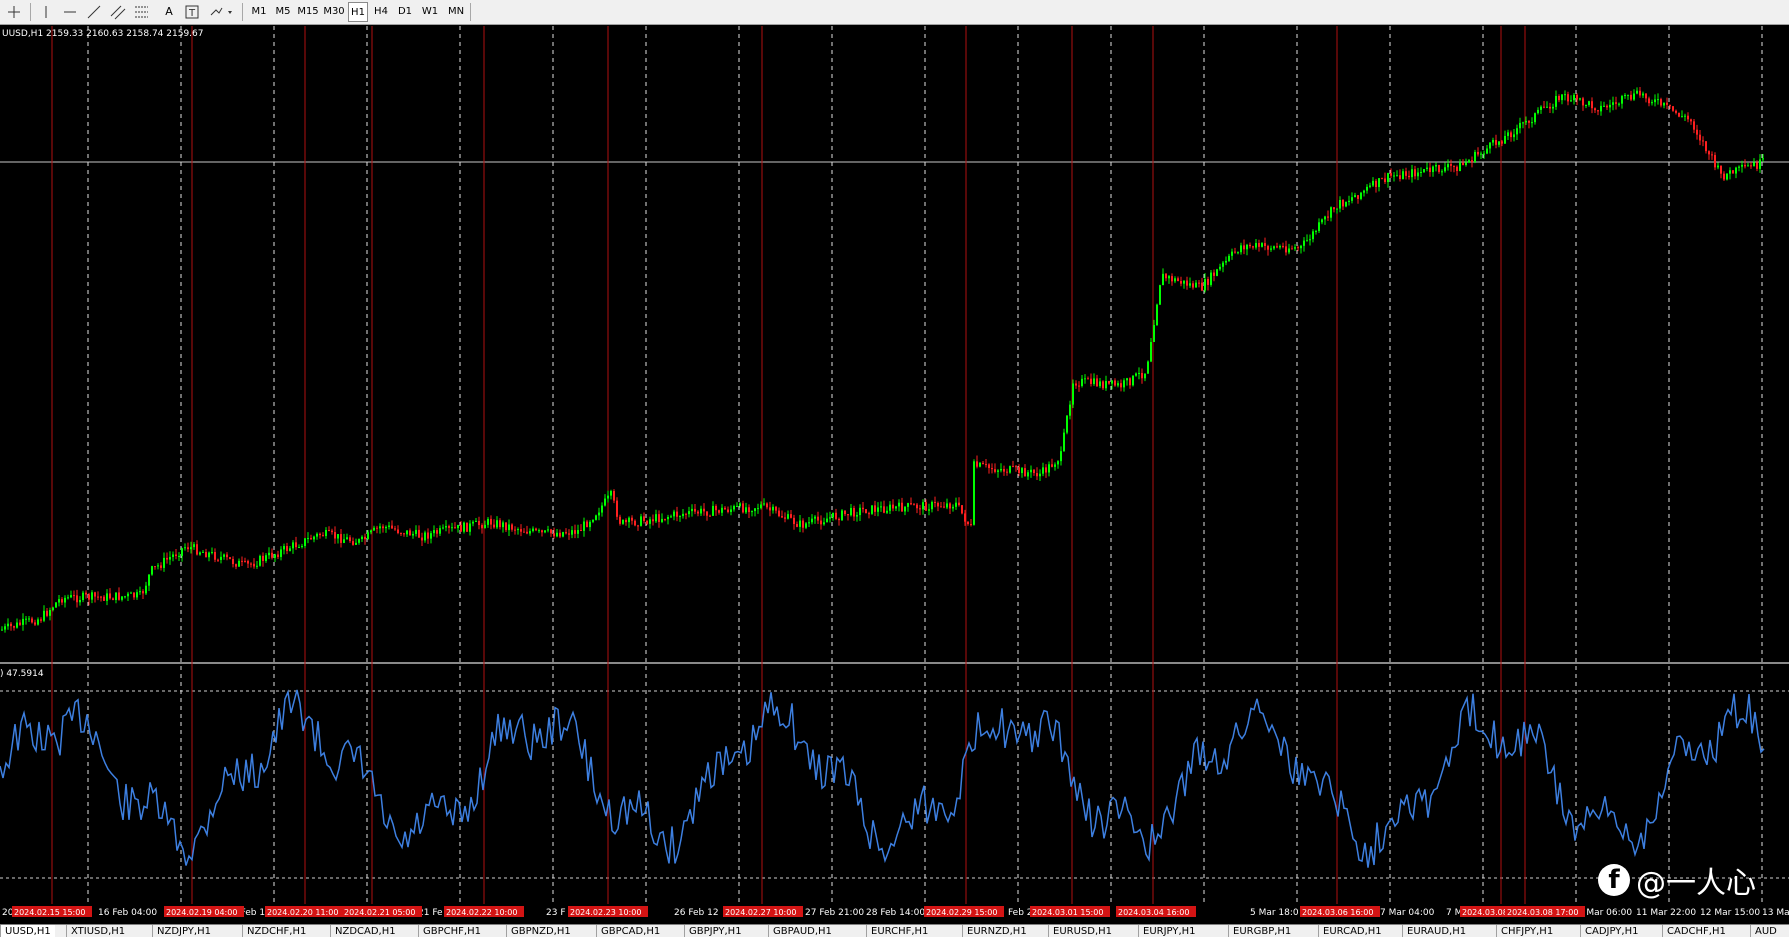 This screenshot has height=937, width=1789. What do you see at coordinates (630, 931) in the screenshot?
I see `symbol-tab: GBPCAD,H1` at bounding box center [630, 931].